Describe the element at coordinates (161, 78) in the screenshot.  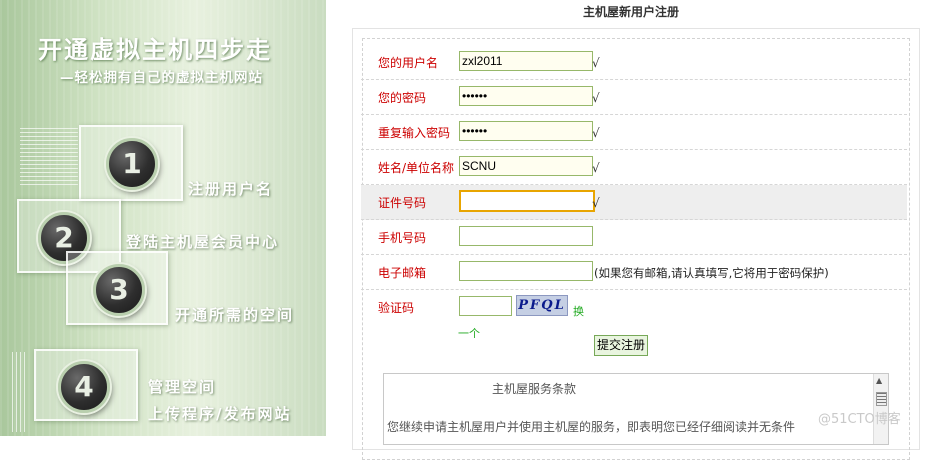
I see `banner-subtitle: —轻松拥有自己的虚拟主机网站` at that location.